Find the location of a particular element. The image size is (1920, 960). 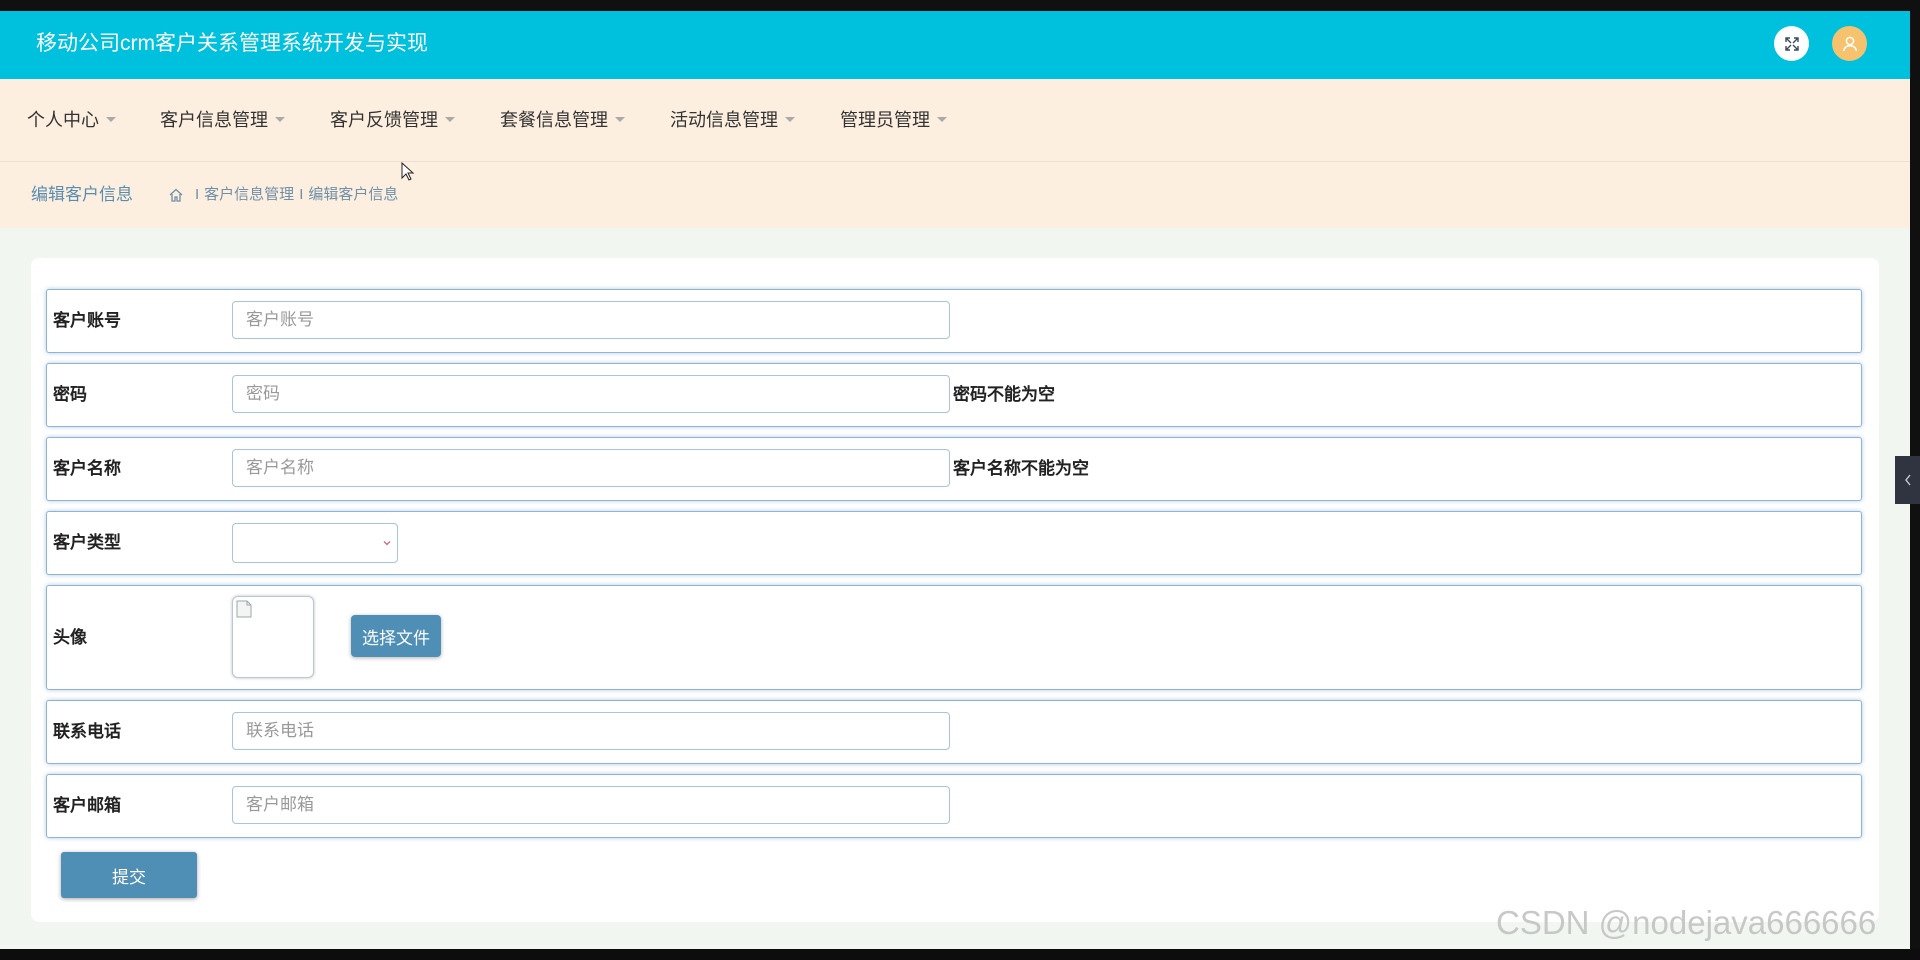

form-row-customer-name: 客户名称 客户名称不能为空 is located at coordinates (954, 469).